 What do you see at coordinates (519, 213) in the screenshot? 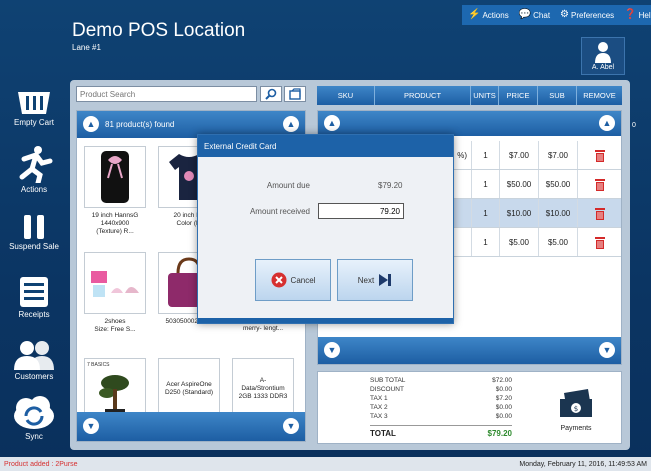
I see `cart-price: $10.00` at bounding box center [519, 213].